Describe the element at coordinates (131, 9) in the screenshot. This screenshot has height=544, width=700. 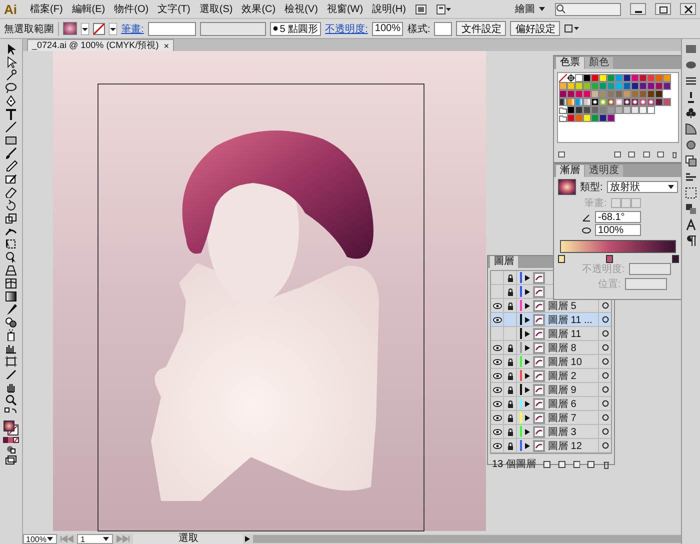
I see `menu-item: 物件(O)` at that location.